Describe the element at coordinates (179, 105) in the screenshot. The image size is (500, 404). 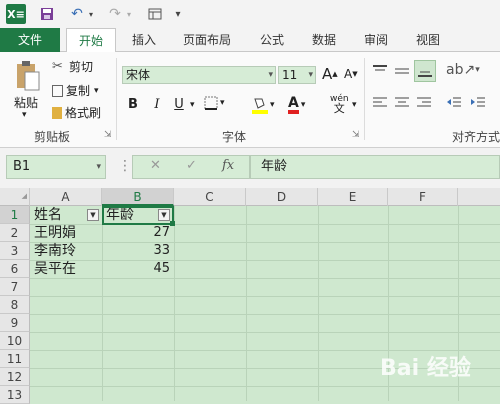
I see `underline-button: U` at that location.